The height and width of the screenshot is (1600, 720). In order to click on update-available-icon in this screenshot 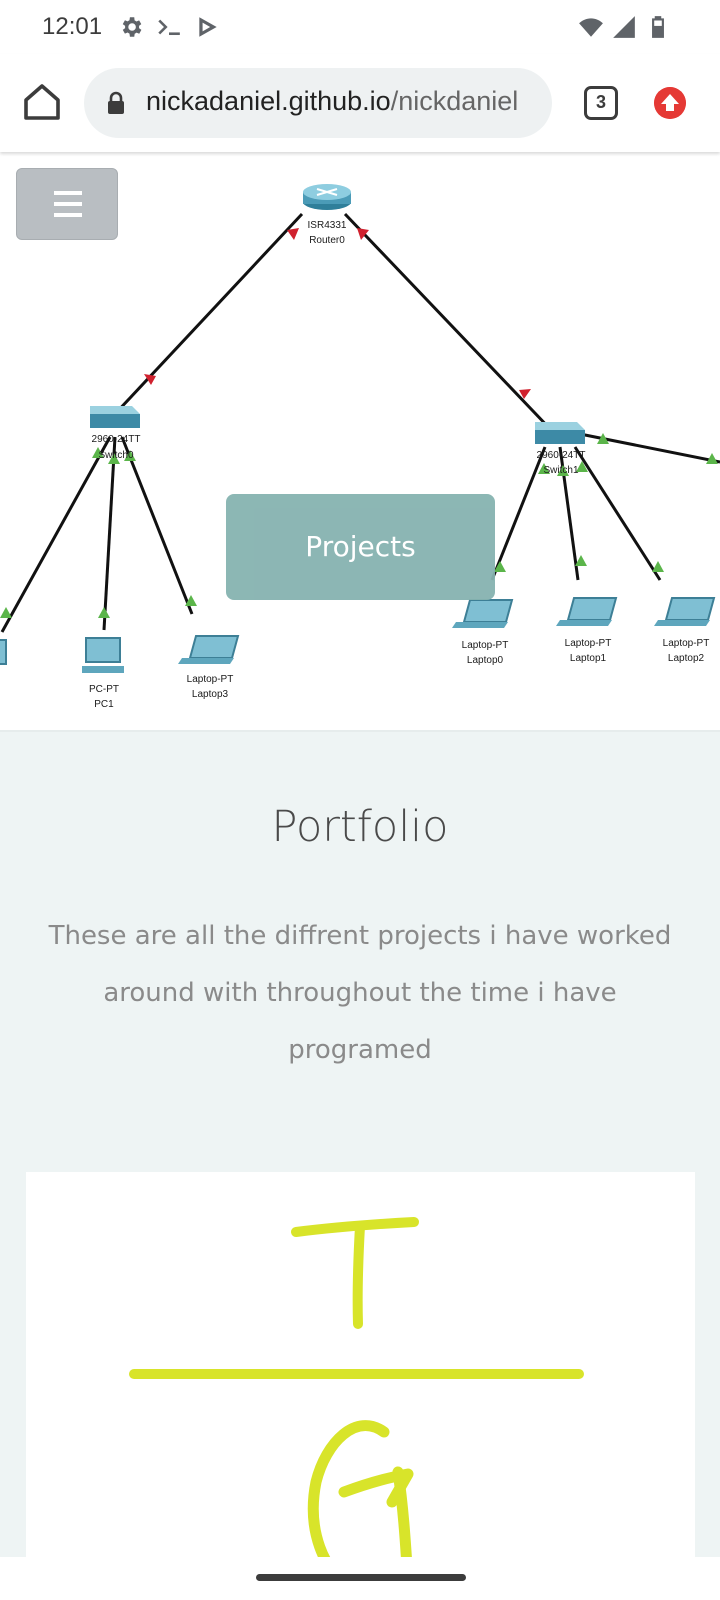, I will do `click(670, 103)`.